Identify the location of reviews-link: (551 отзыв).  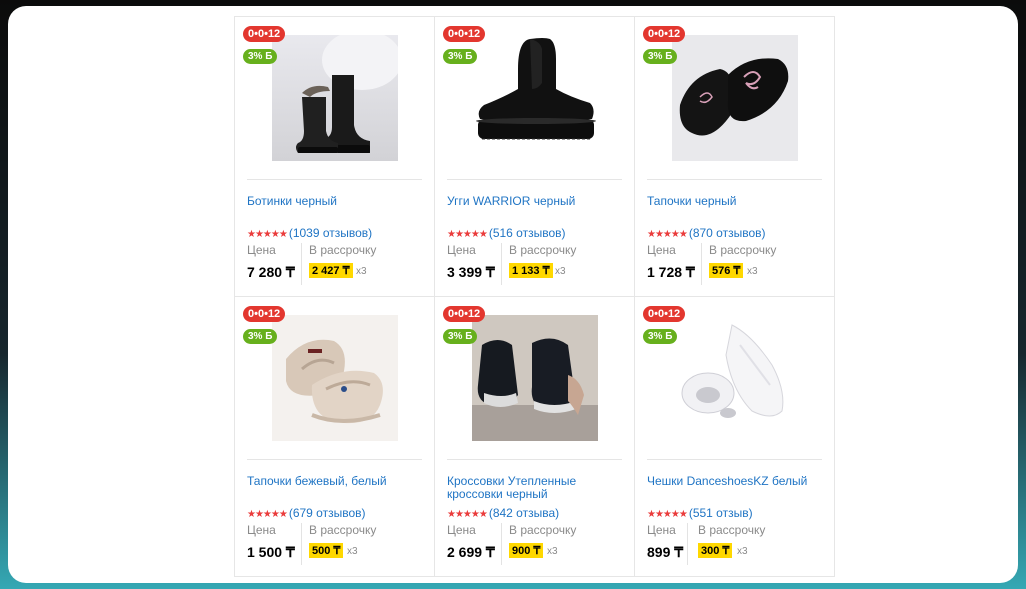
(721, 513).